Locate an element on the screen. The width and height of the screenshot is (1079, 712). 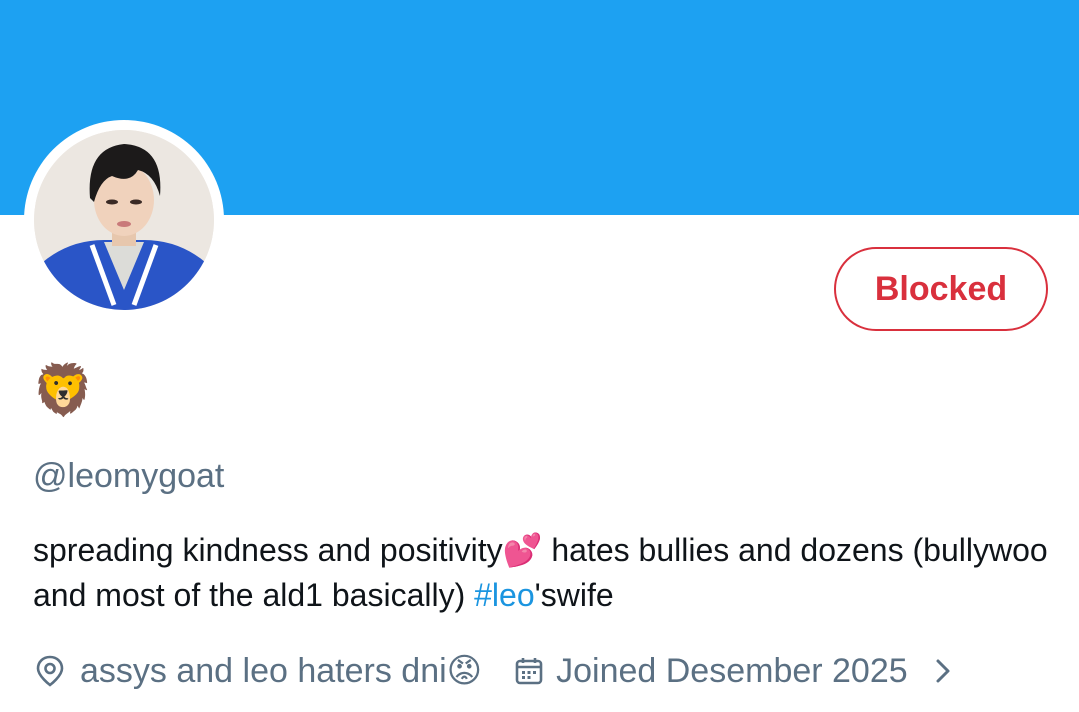
joined-date: Joined Desember 2025 is located at coordinates (732, 670).